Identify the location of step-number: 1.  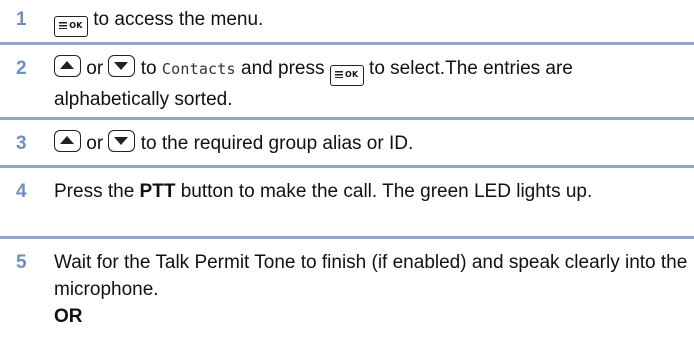
(21, 19).